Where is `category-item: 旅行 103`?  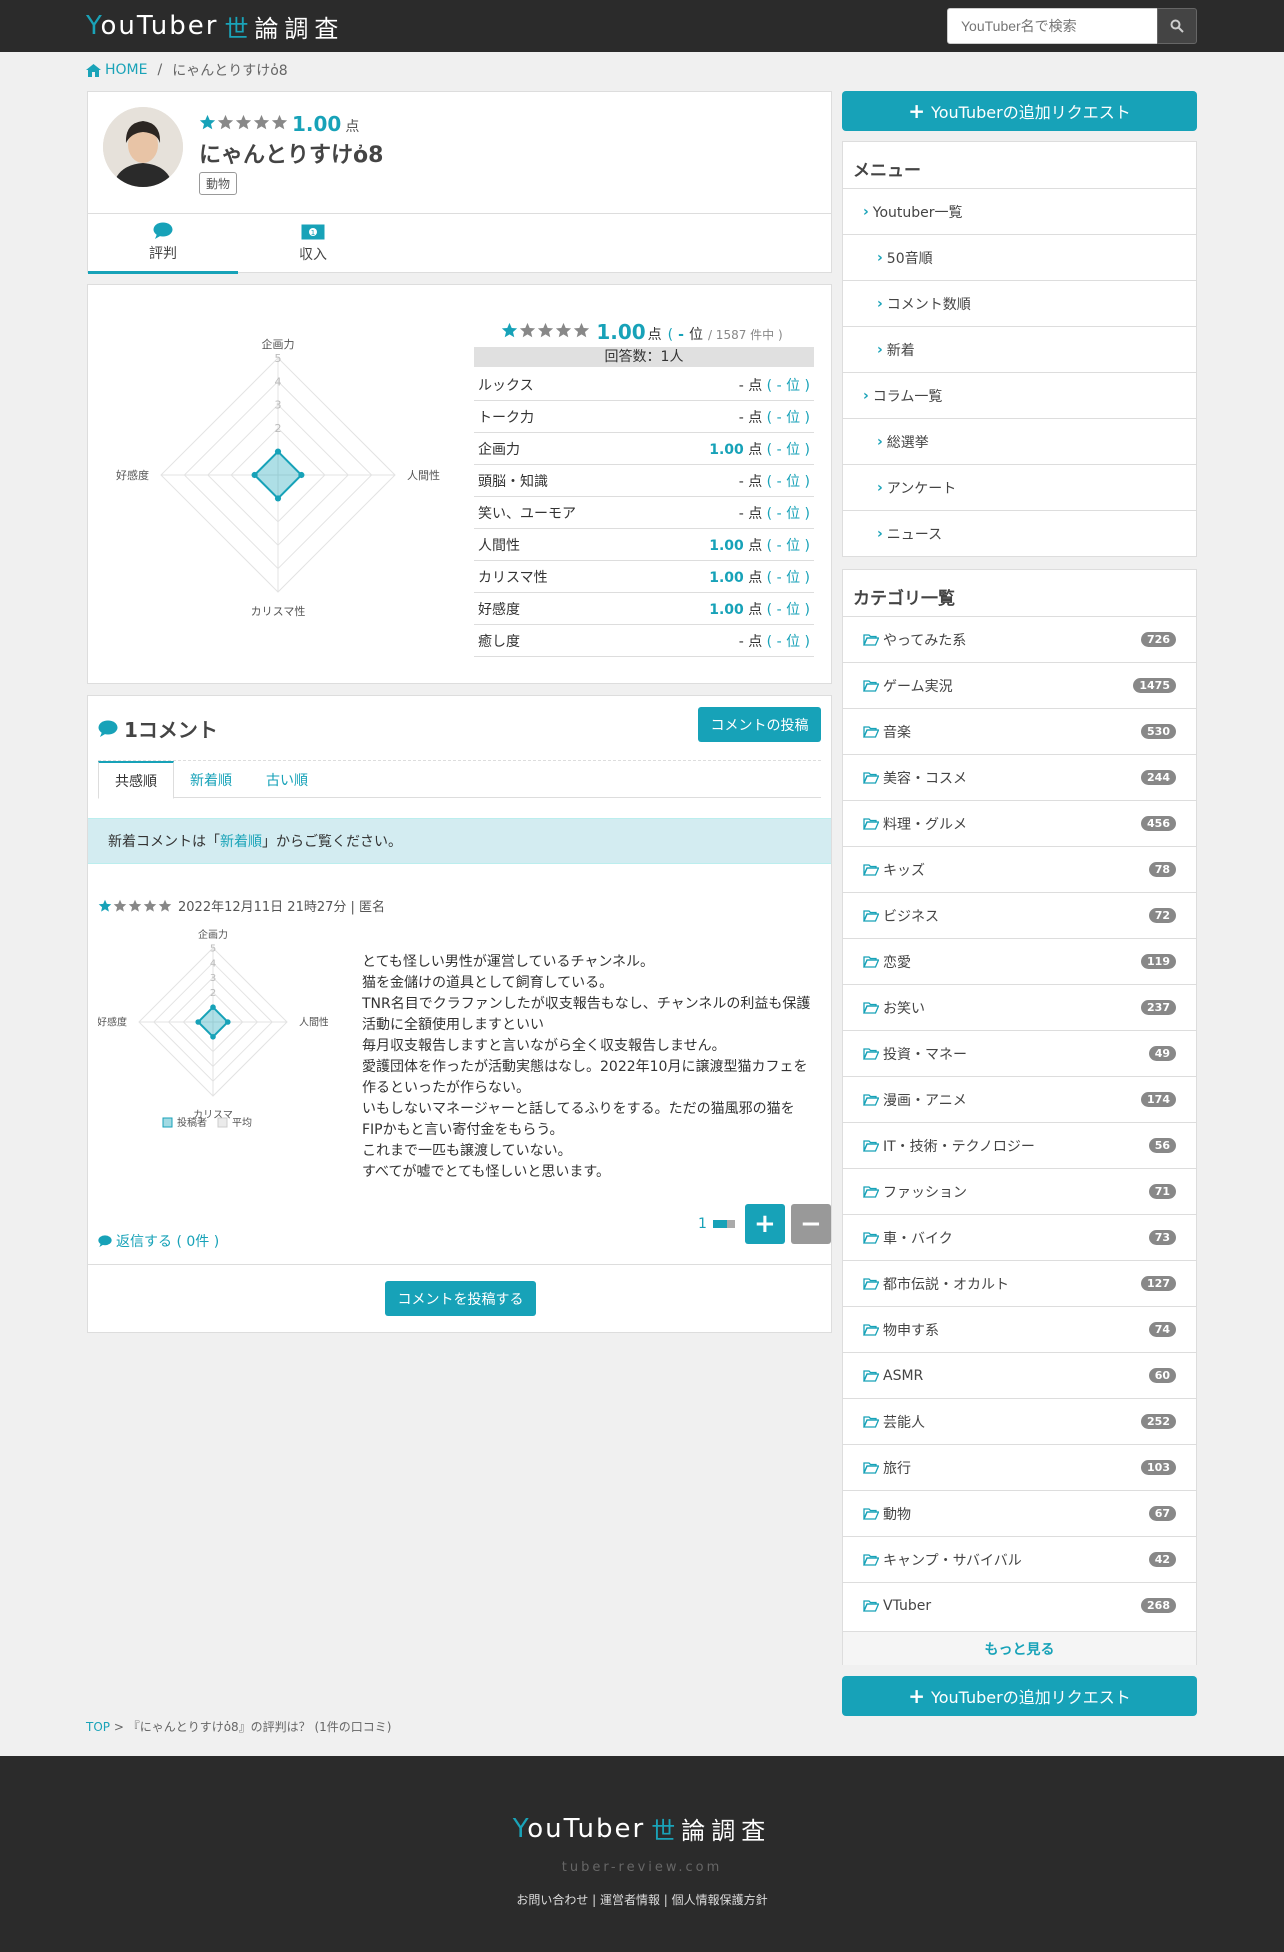
category-item: 旅行 103 is located at coordinates (1019, 1467).